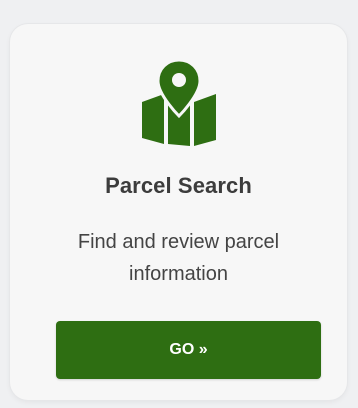  What do you see at coordinates (179, 102) in the screenshot?
I see `map-pin-icon` at bounding box center [179, 102].